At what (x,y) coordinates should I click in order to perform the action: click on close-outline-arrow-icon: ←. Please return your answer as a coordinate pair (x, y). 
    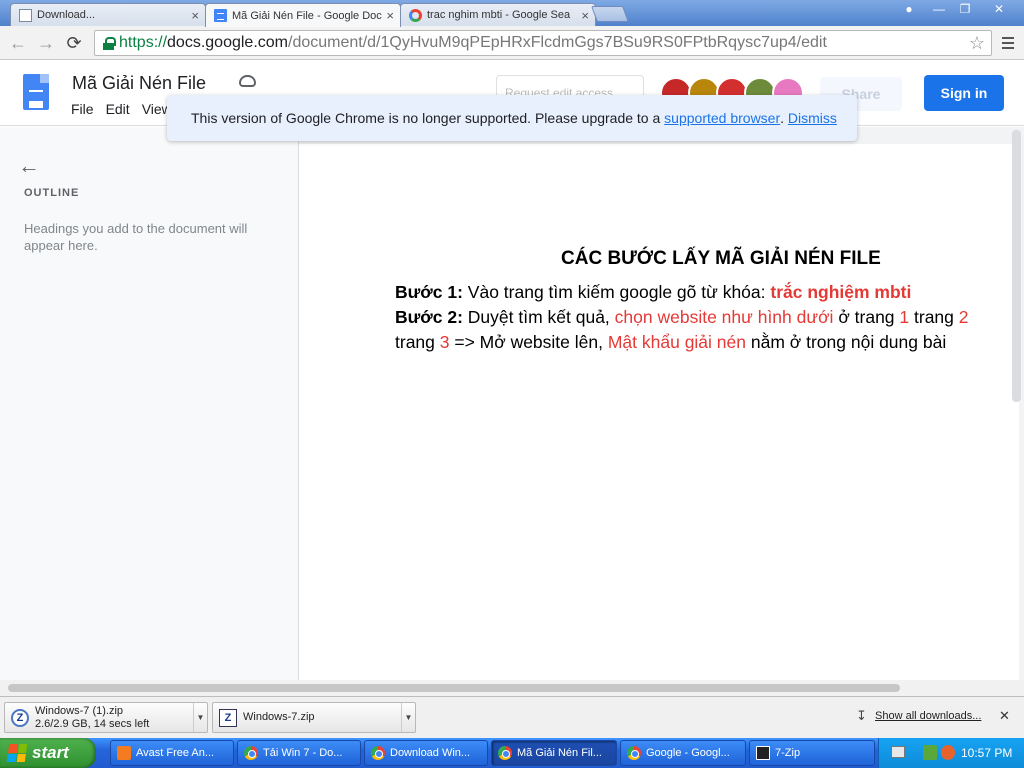
    Looking at the image, I should click on (29, 166).